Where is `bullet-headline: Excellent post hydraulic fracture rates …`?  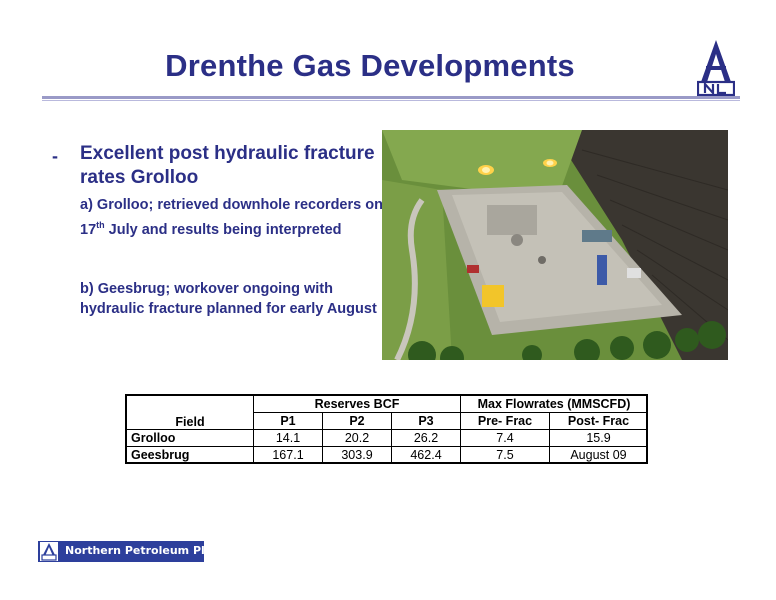
bullet-headline: Excellent post hydraulic fracture rates … is located at coordinates (227, 165).